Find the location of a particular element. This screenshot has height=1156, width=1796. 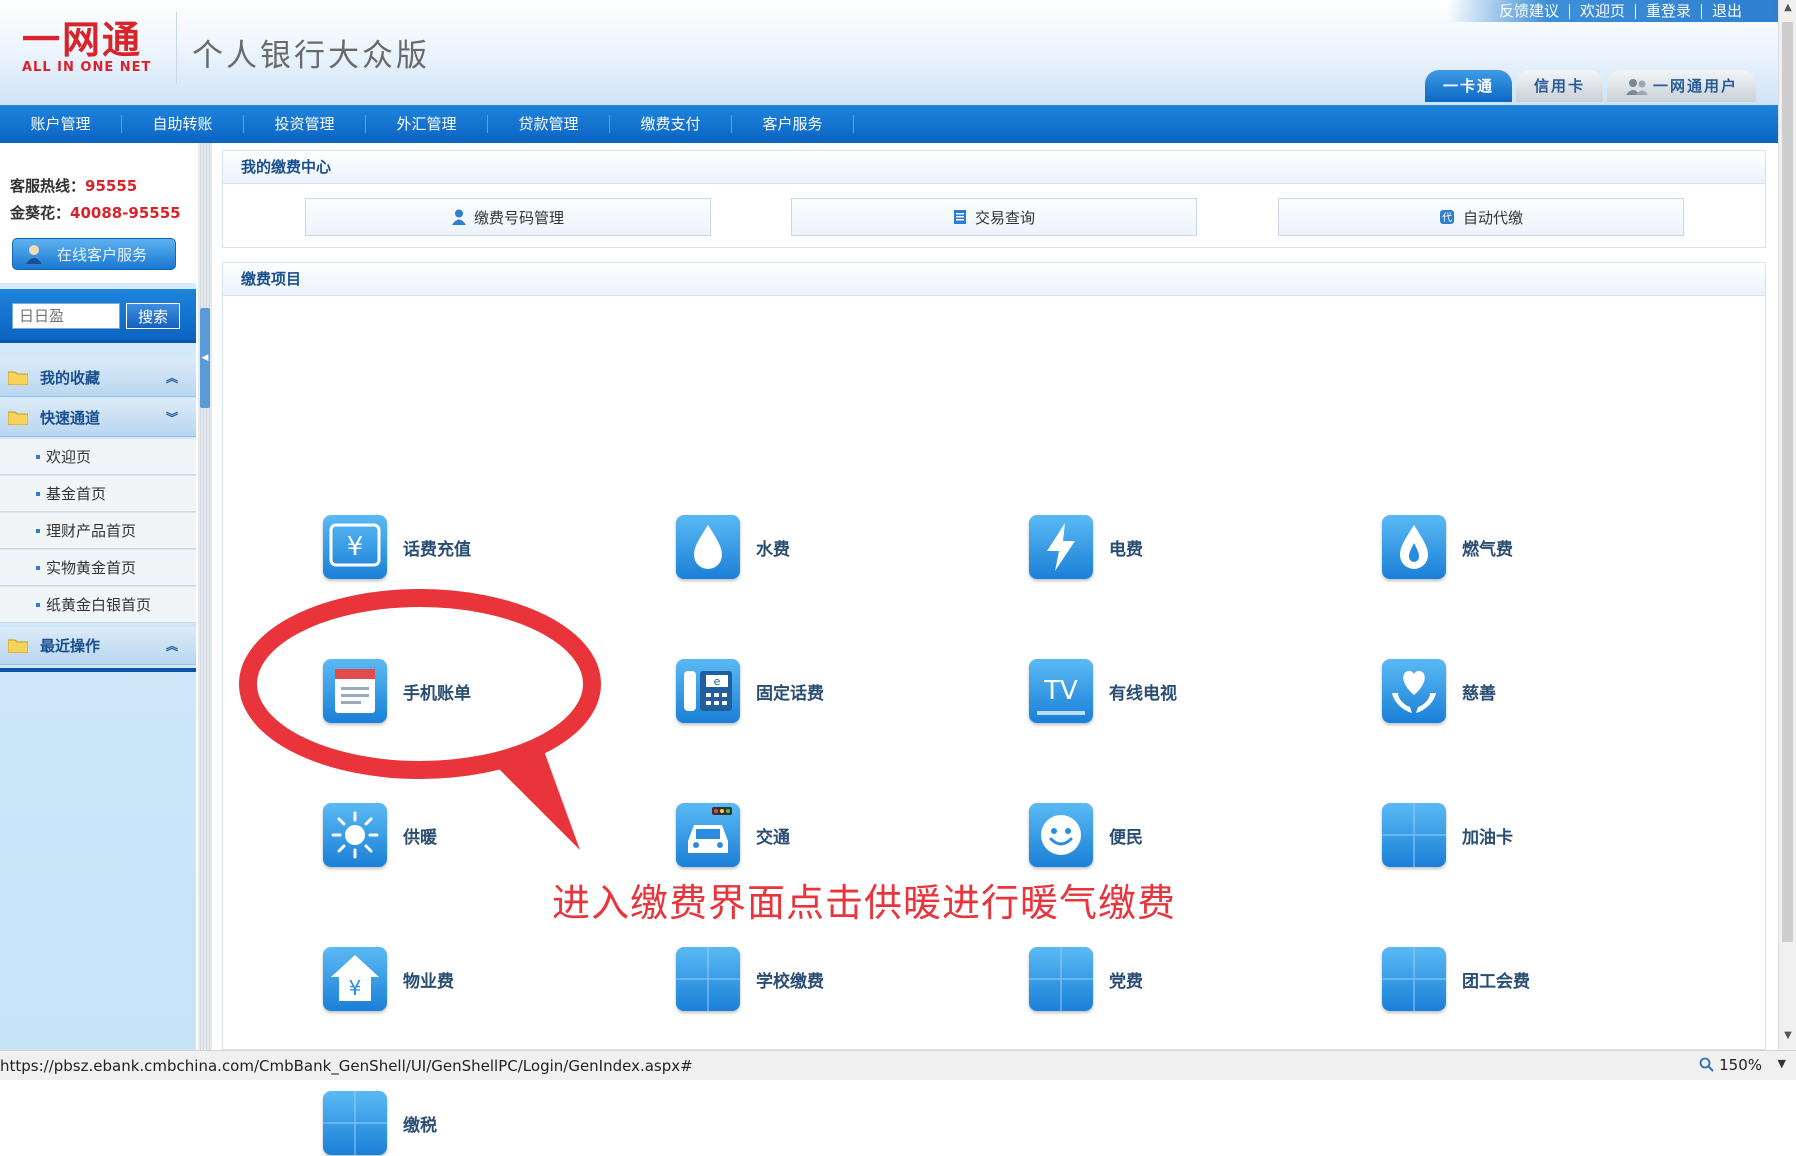

sidebar-search-button: 搜索 is located at coordinates (153, 316).